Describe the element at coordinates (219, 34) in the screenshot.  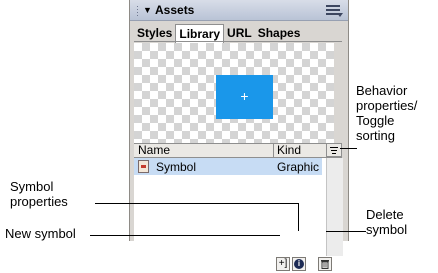
I see `asset-tabs: Styles Library URL Shapes` at that location.